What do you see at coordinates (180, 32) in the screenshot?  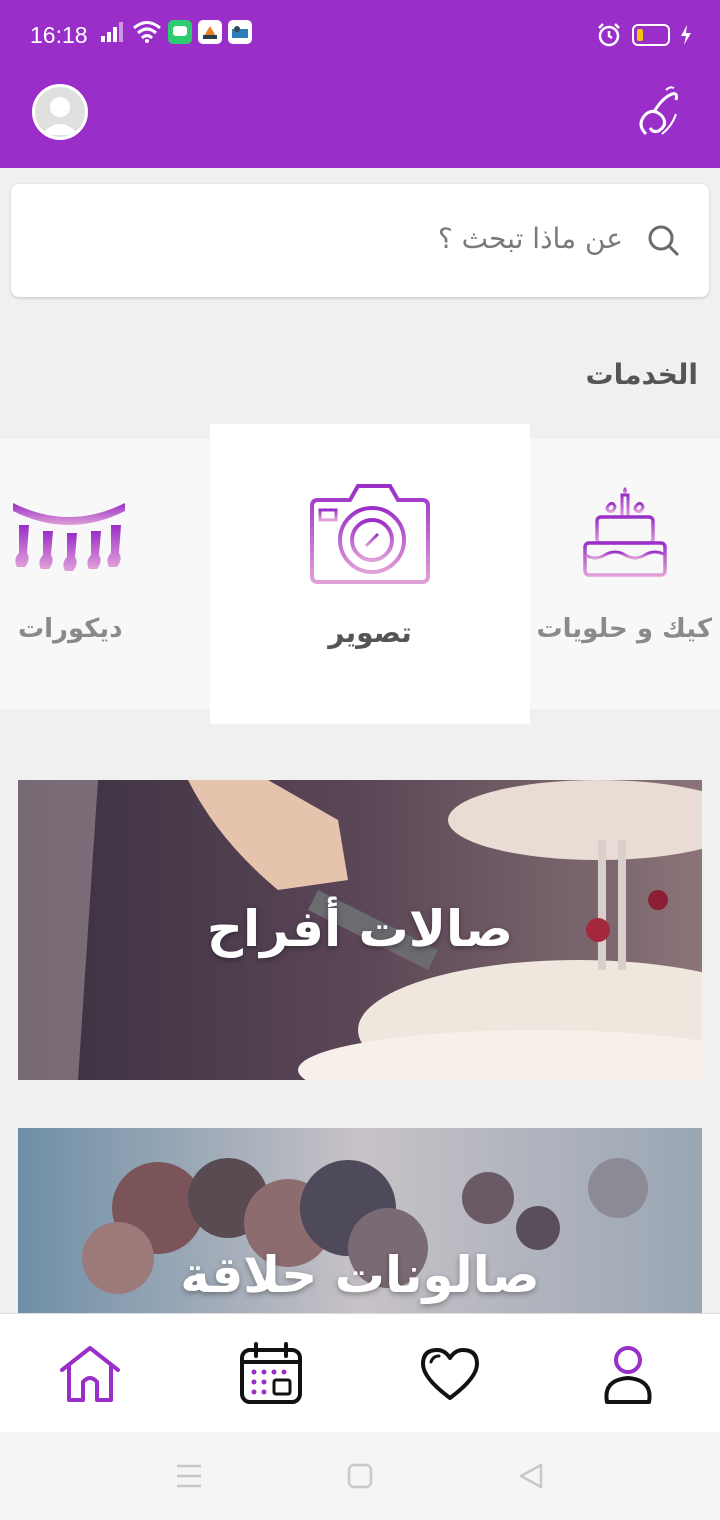 I see `chat-app-icon` at bounding box center [180, 32].